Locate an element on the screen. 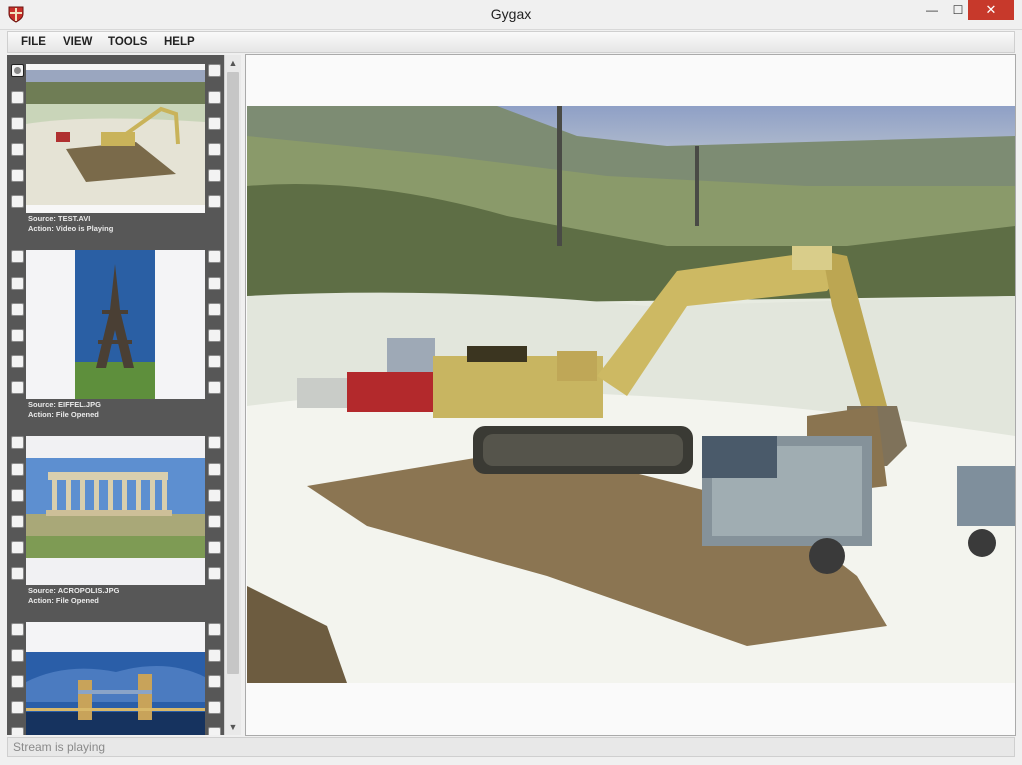 Image resolution: width=1022 pixels, height=765 pixels. frame-action-label: Action: Video is Playing is located at coordinates (71, 228).